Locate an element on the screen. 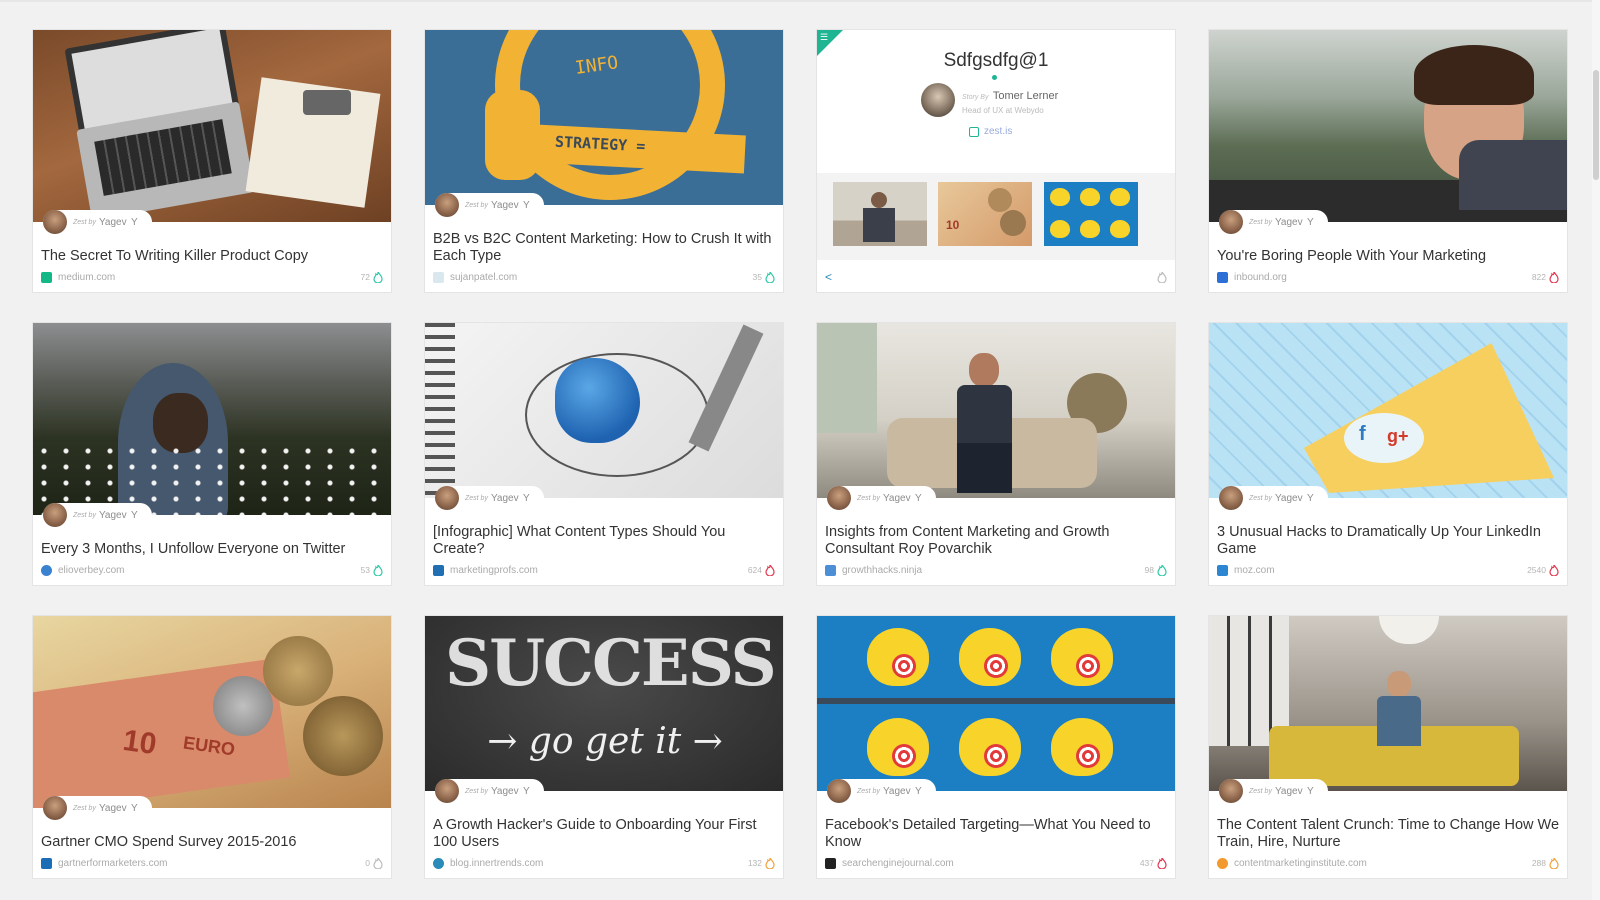 The image size is (1600, 900). card-image-office-sofa is located at coordinates (1388, 703).